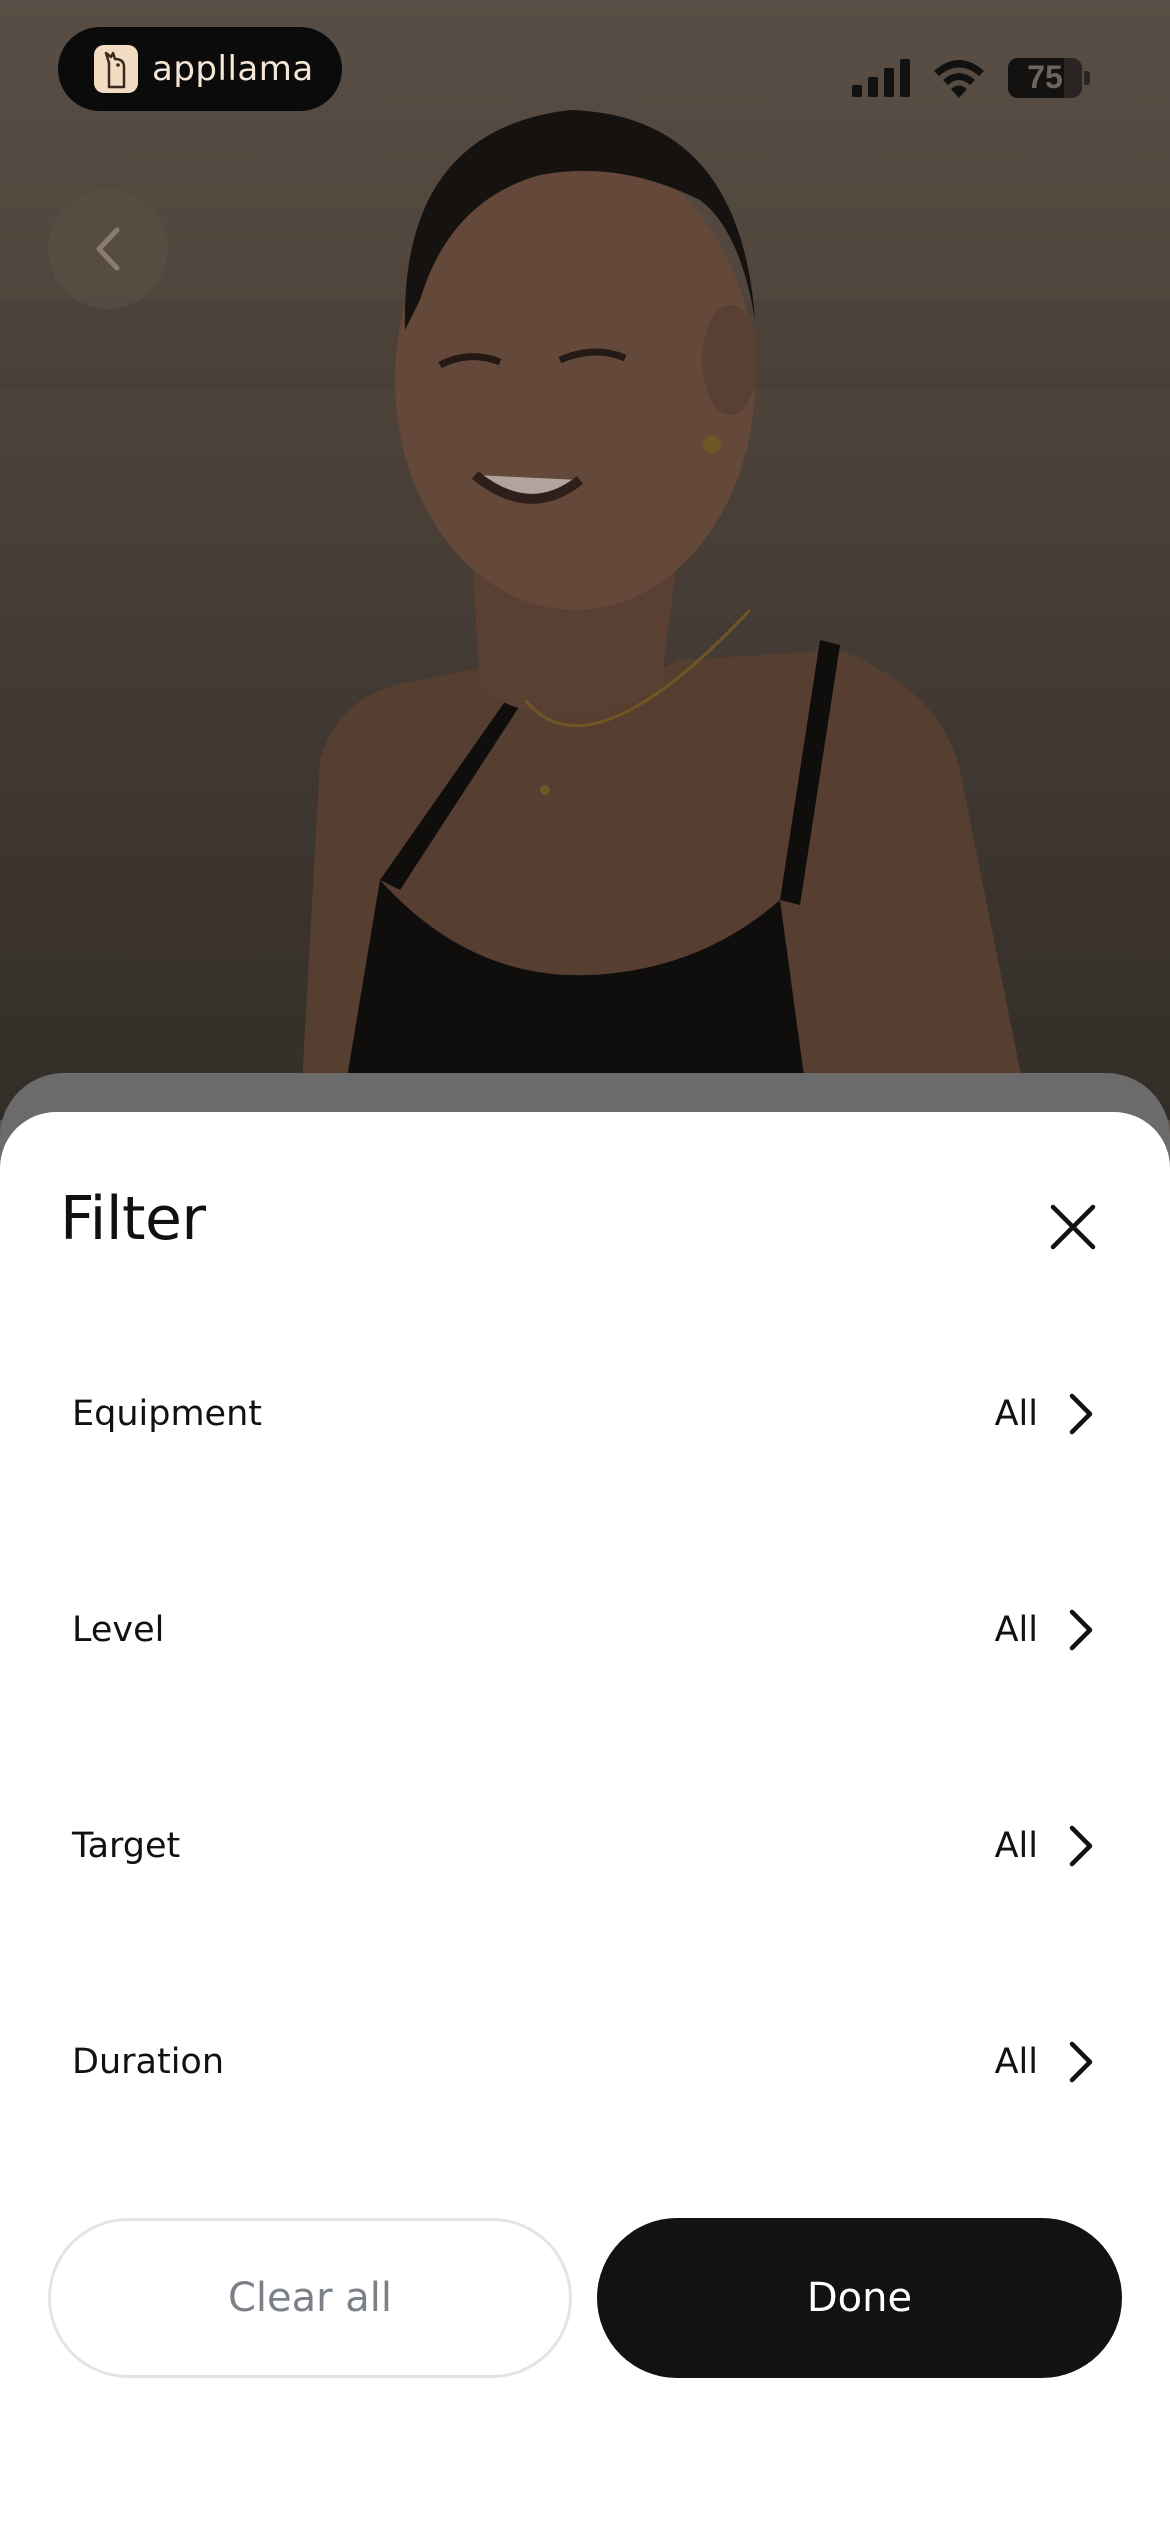 This screenshot has height=2532, width=1170. Describe the element at coordinates (585, 1846) in the screenshot. I see `filter-row-target: Target All` at that location.